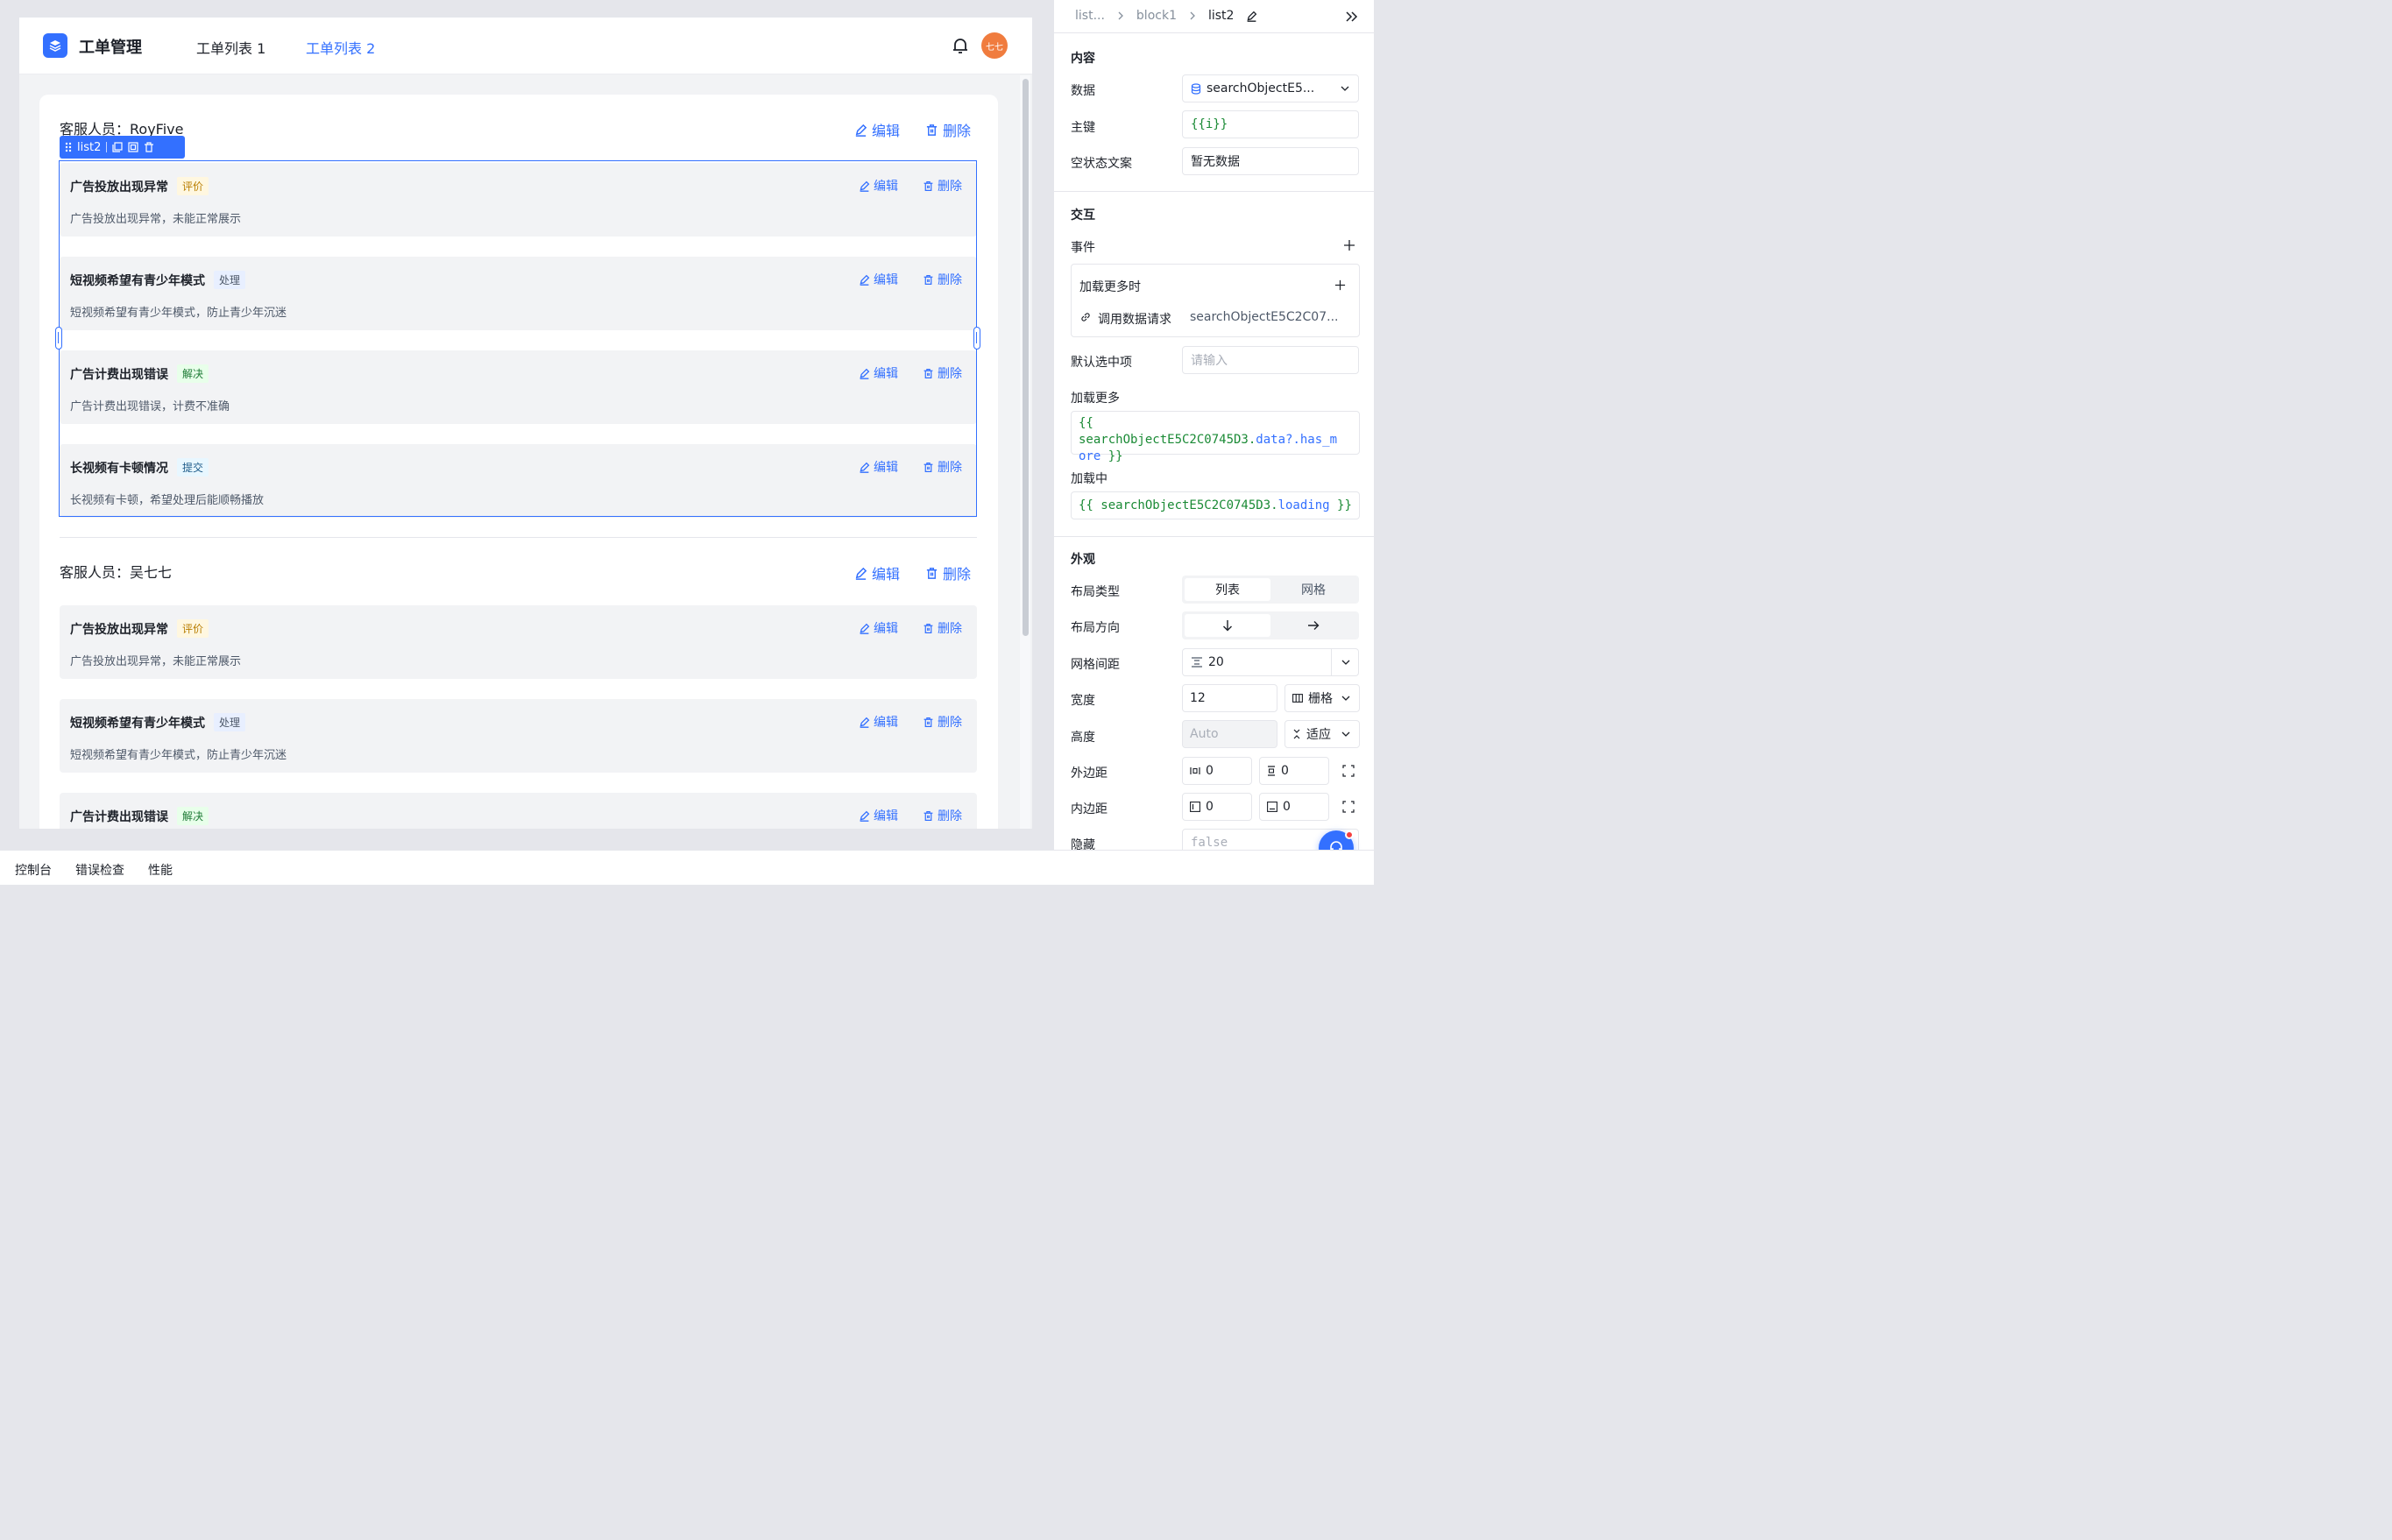 This screenshot has height=1540, width=2392. Describe the element at coordinates (1227, 590) in the screenshot. I see `layout-type-list: 列表` at that location.